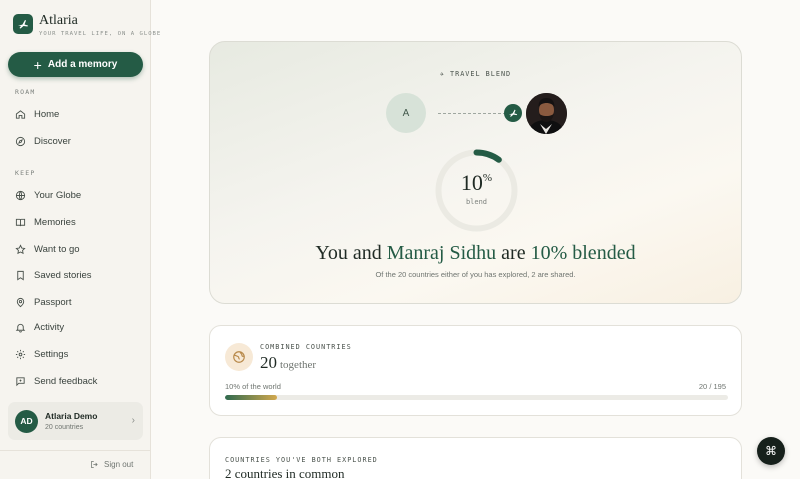 The height and width of the screenshot is (479, 800). What do you see at coordinates (57, 249) in the screenshot?
I see `sidebar-item-label: Want to go` at bounding box center [57, 249].